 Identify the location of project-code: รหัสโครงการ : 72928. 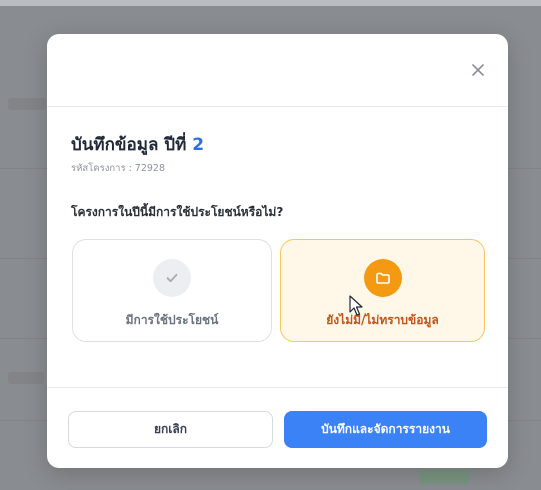
(118, 168).